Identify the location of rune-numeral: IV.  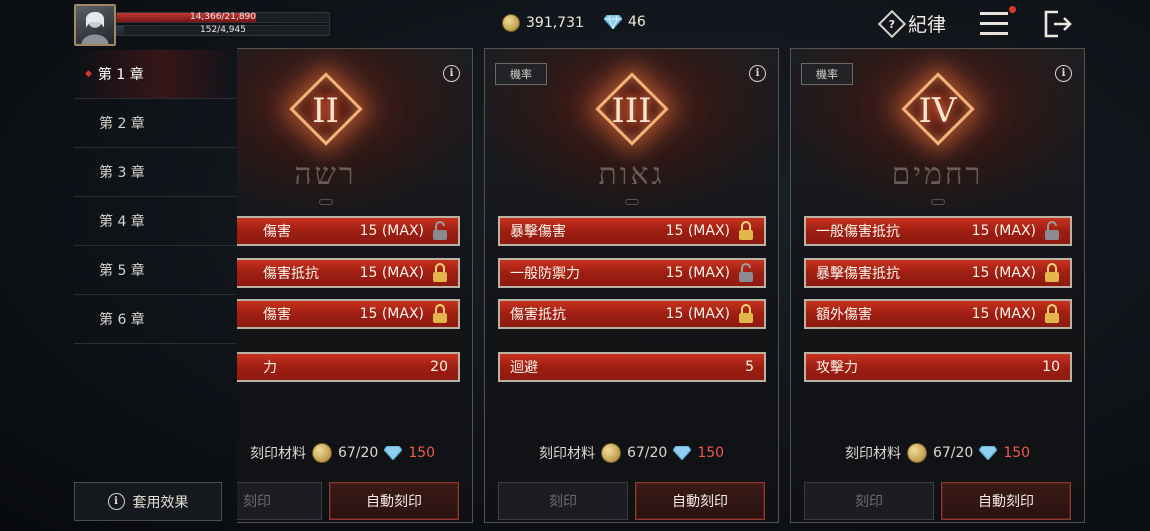
(937, 111).